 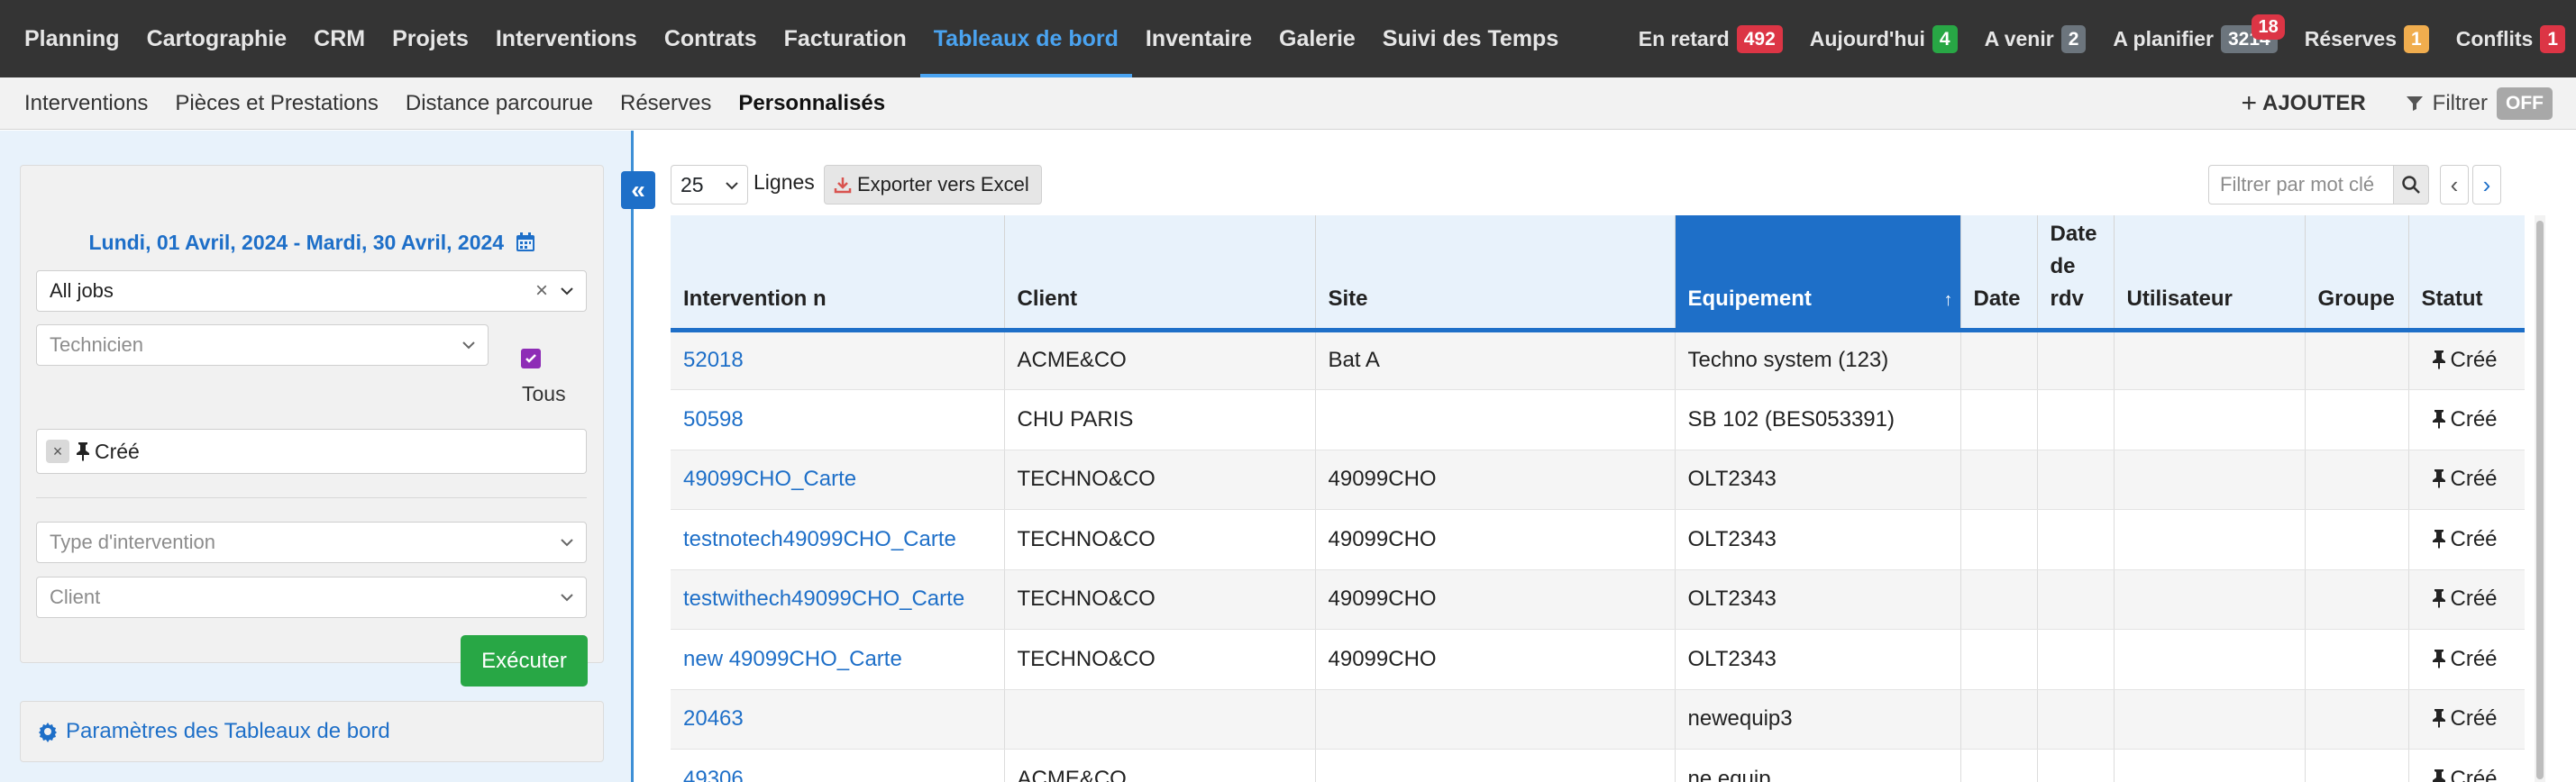 I want to click on intervention-link: new 49099CHO_Carte, so click(x=838, y=660).